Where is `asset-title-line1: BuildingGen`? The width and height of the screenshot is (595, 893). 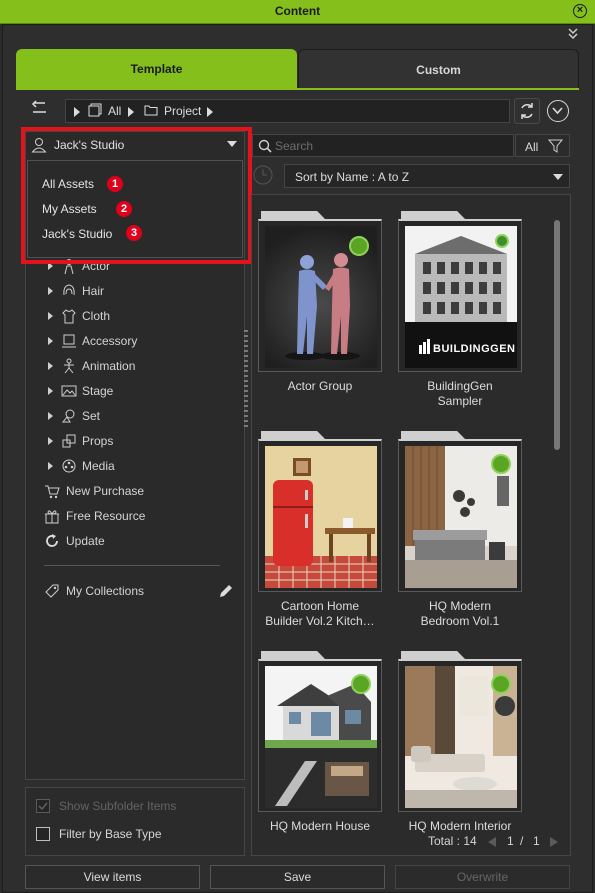 asset-title-line1: BuildingGen is located at coordinates (460, 386).